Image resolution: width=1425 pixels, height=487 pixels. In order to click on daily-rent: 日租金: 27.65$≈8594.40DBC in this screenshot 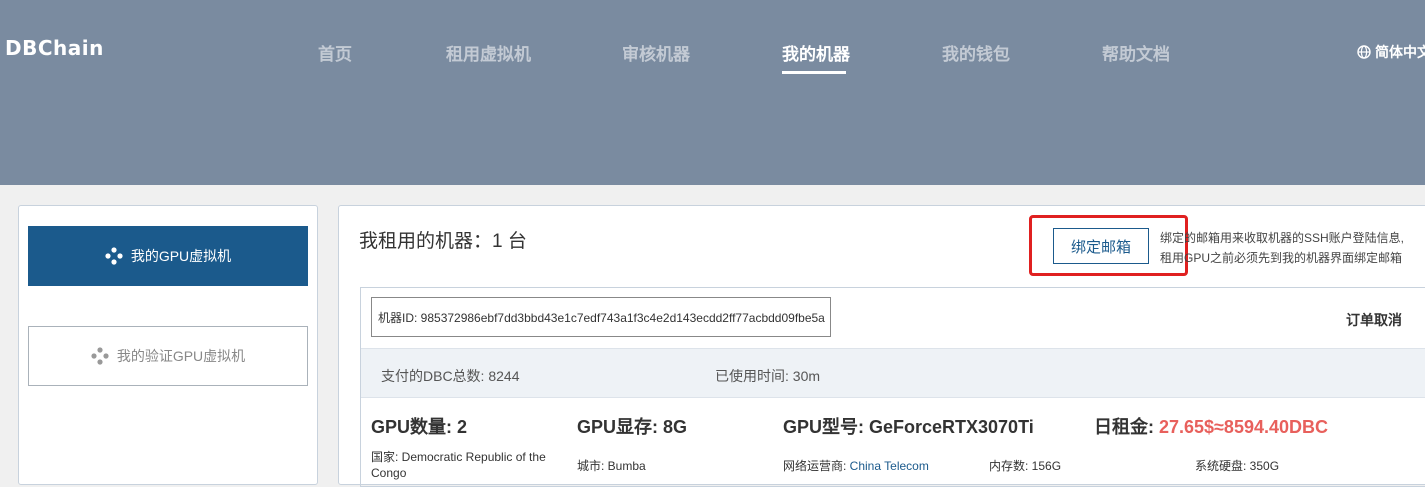, I will do `click(1211, 426)`.